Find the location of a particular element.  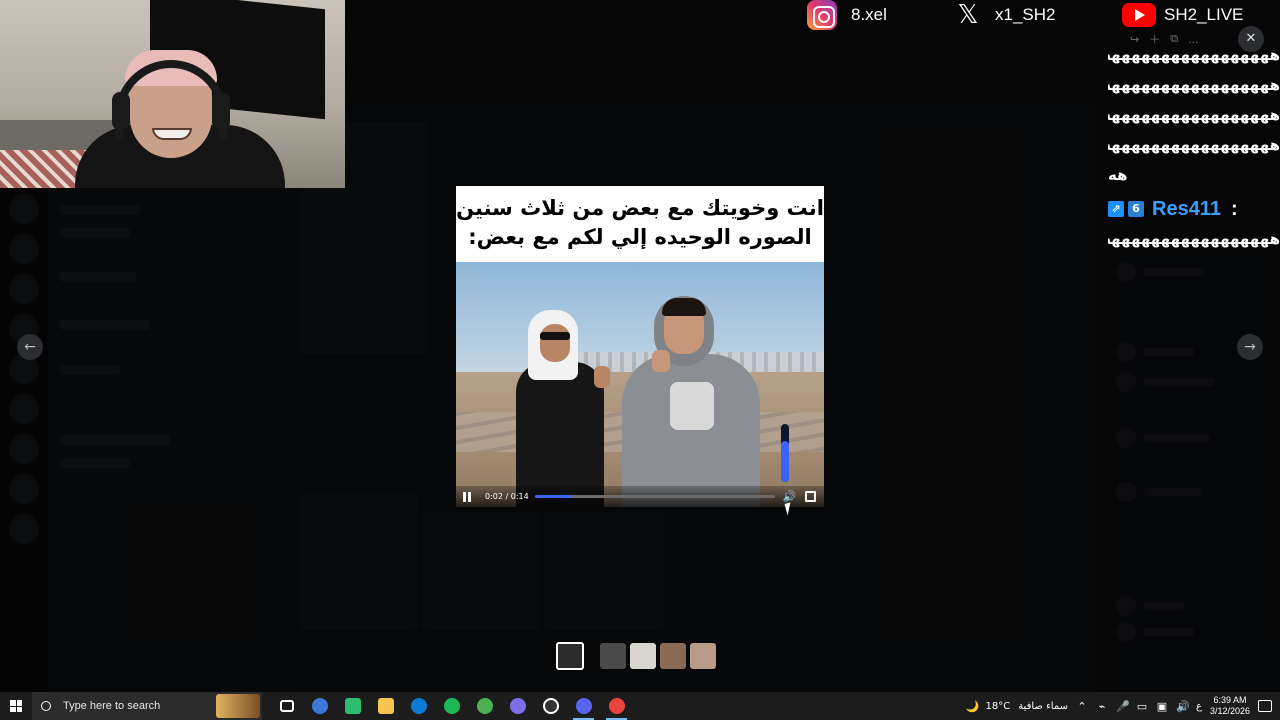

previous-media-button: ← is located at coordinates (30, 347).